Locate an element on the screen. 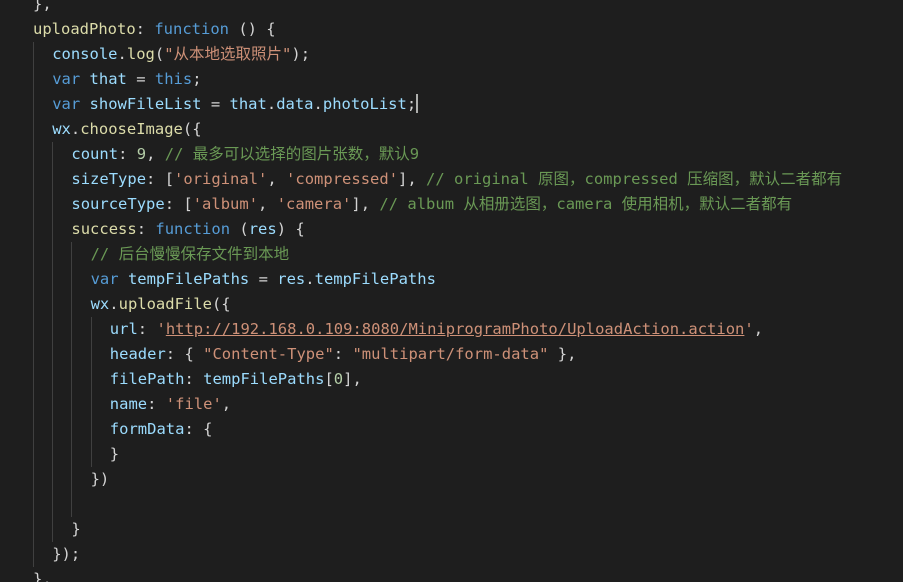  code-token: data is located at coordinates (295, 104).